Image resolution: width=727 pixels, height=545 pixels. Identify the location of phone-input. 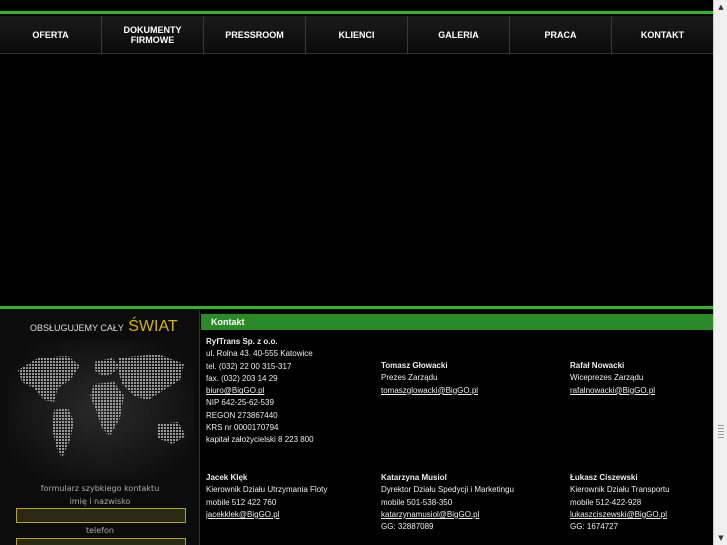
(101, 541).